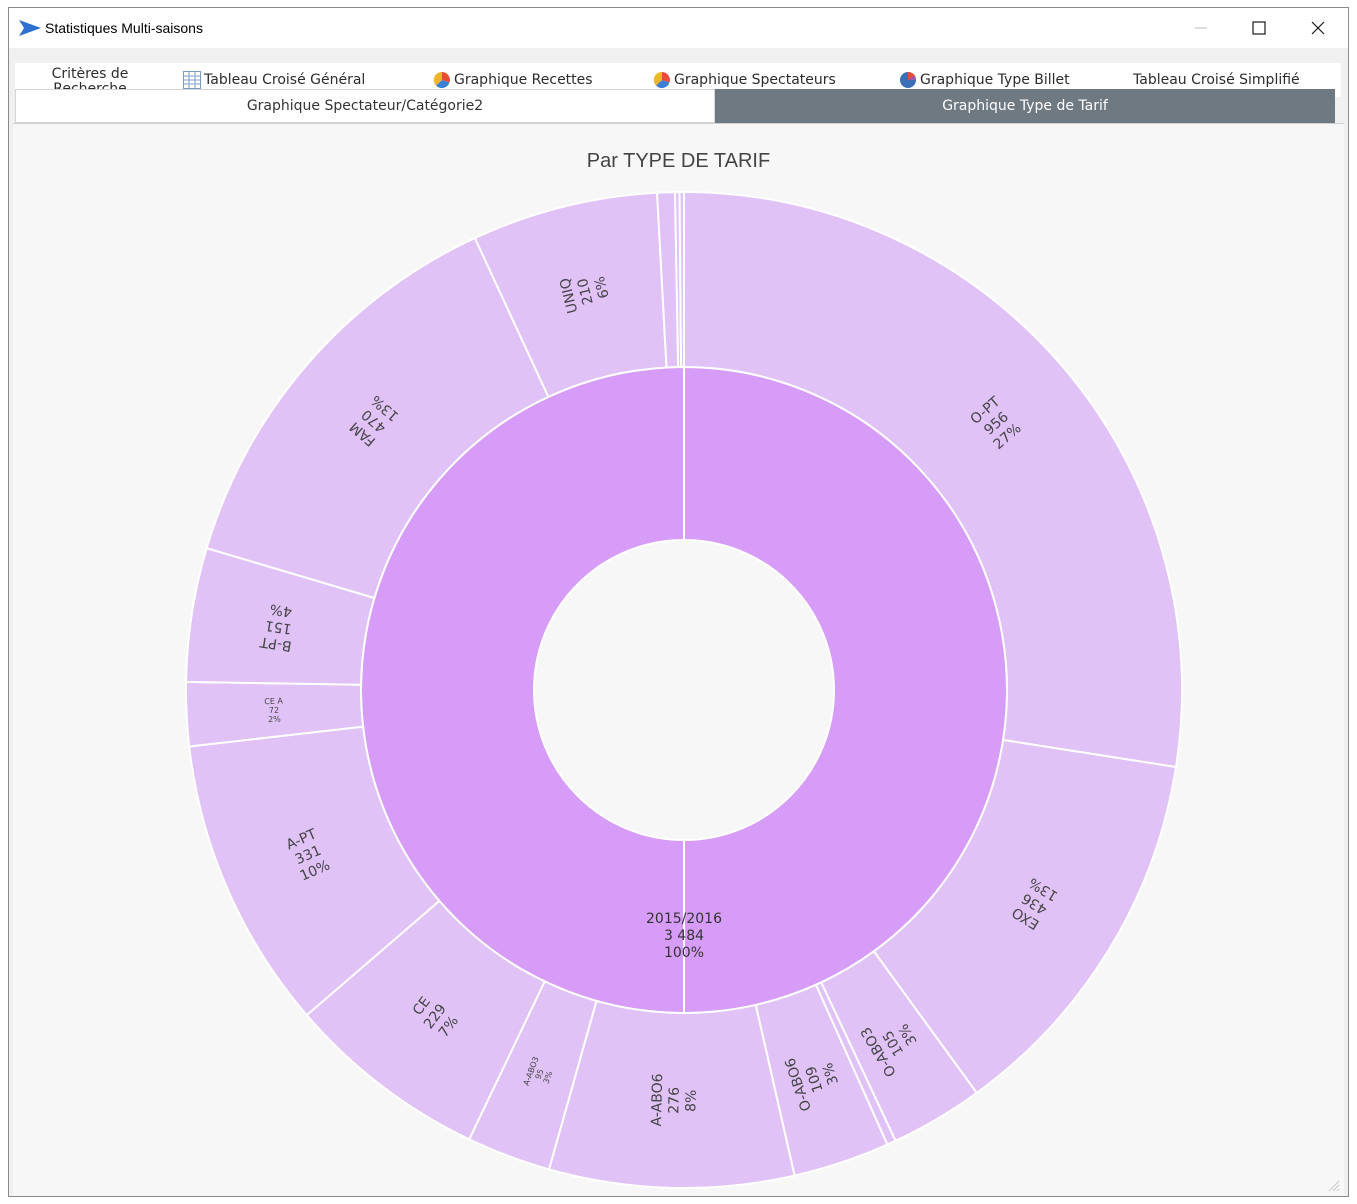  Describe the element at coordinates (523, 80) in the screenshot. I see `tab-label: Graphique Recettes` at that location.